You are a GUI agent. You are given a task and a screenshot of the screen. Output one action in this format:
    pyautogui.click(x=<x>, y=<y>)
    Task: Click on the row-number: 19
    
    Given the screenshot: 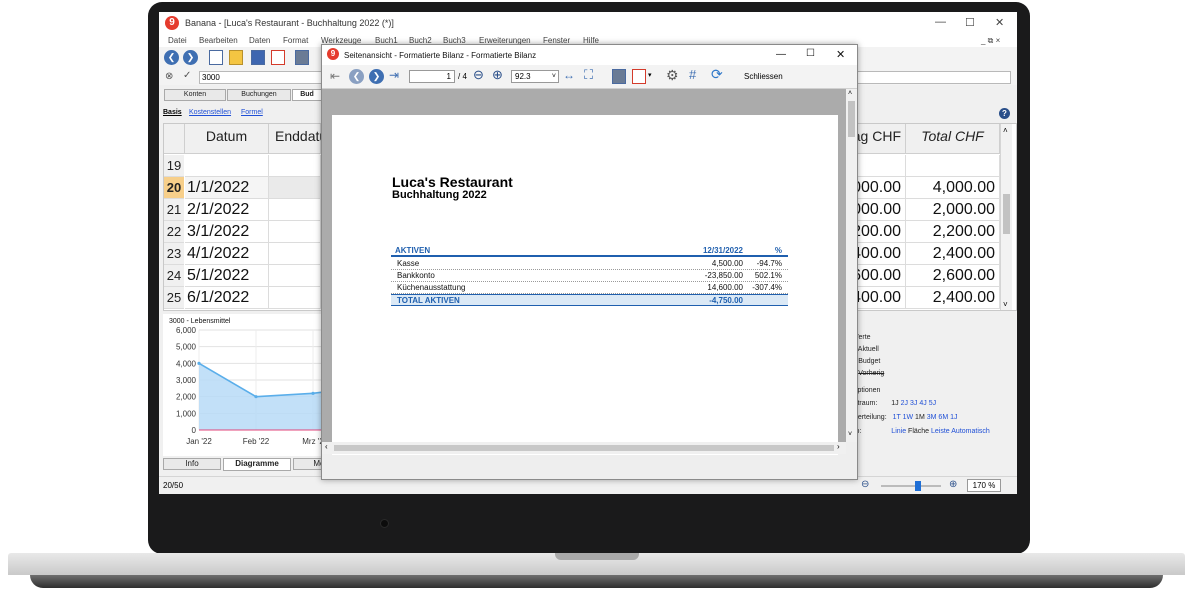 What is the action you would take?
    pyautogui.click(x=174, y=166)
    